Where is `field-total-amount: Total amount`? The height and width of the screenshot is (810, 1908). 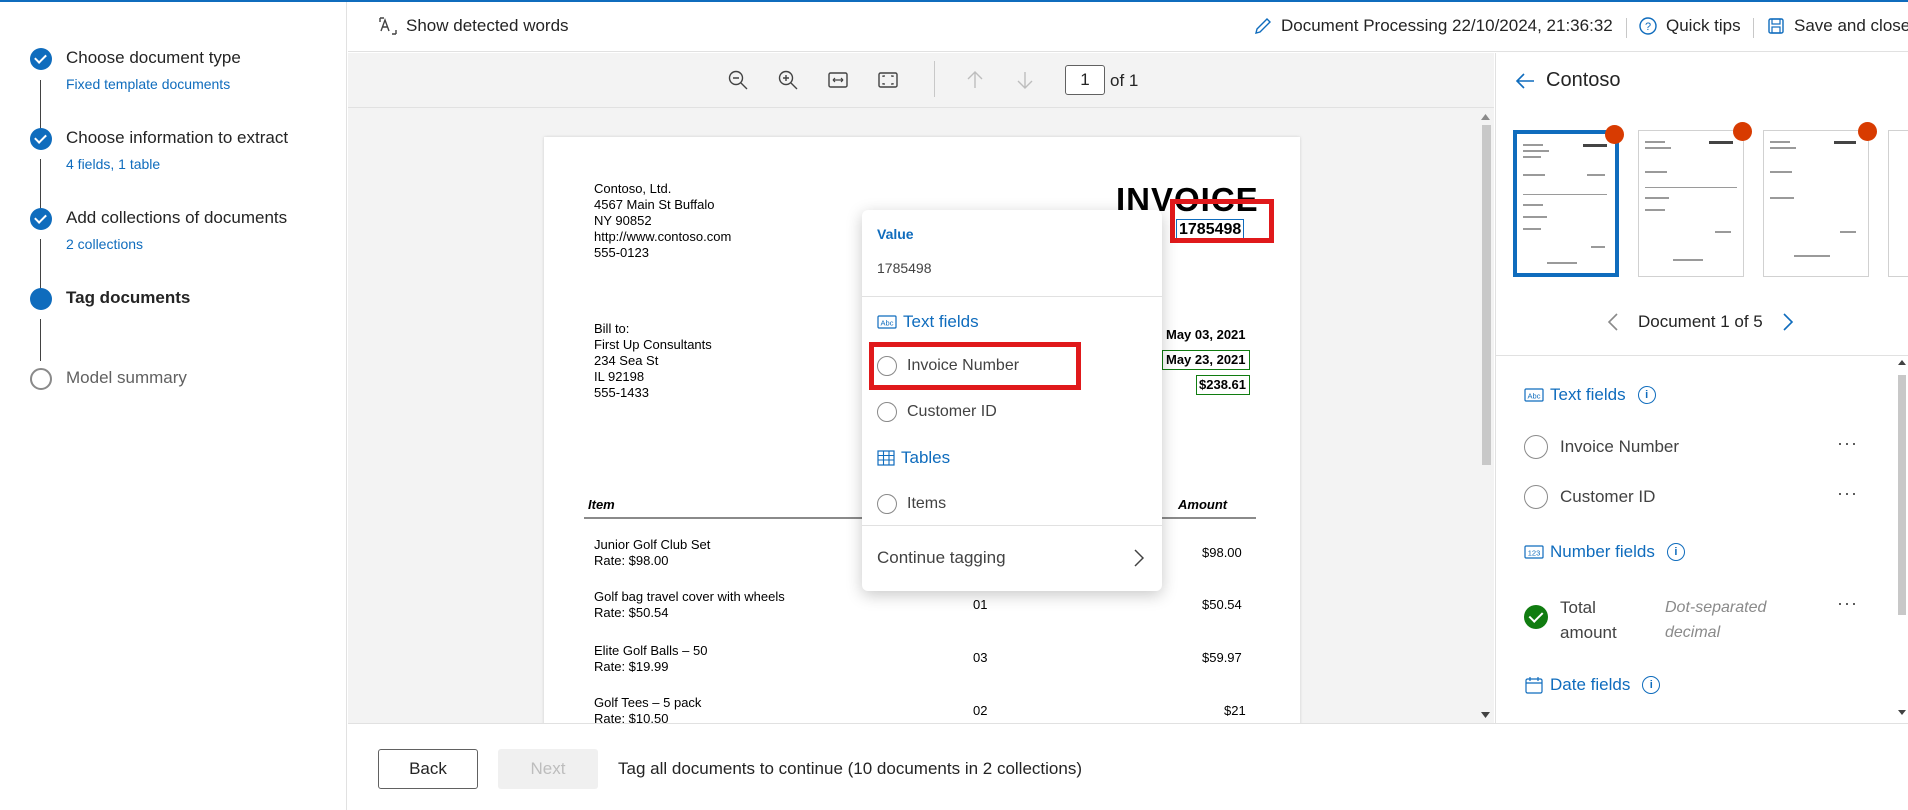
field-total-amount: Total amount is located at coordinates (1570, 620).